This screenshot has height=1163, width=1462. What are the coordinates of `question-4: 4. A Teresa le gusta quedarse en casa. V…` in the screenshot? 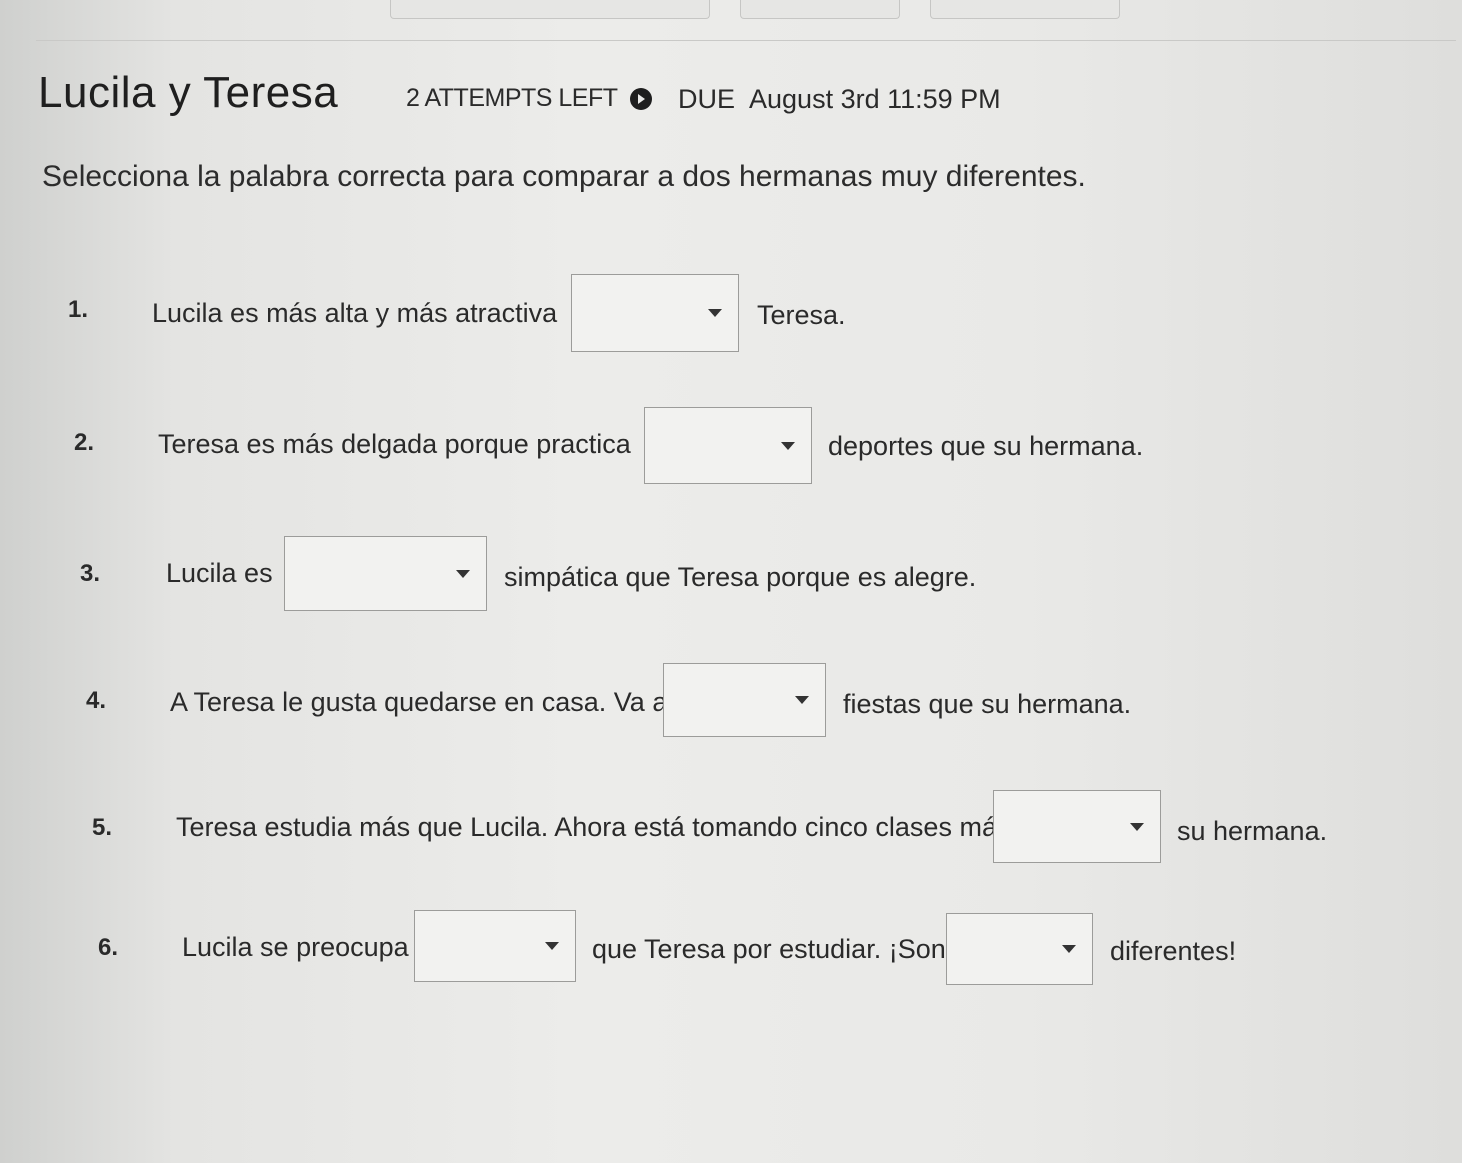 It's located at (731, 703).